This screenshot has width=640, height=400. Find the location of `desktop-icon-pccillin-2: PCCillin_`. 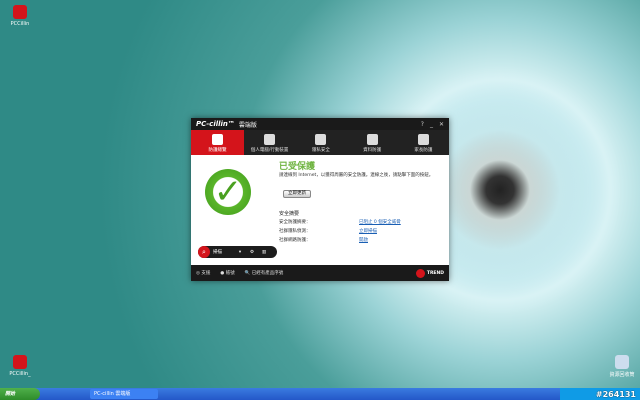

desktop-icon-pccillin-2: PCCillin_ is located at coordinates (20, 366).